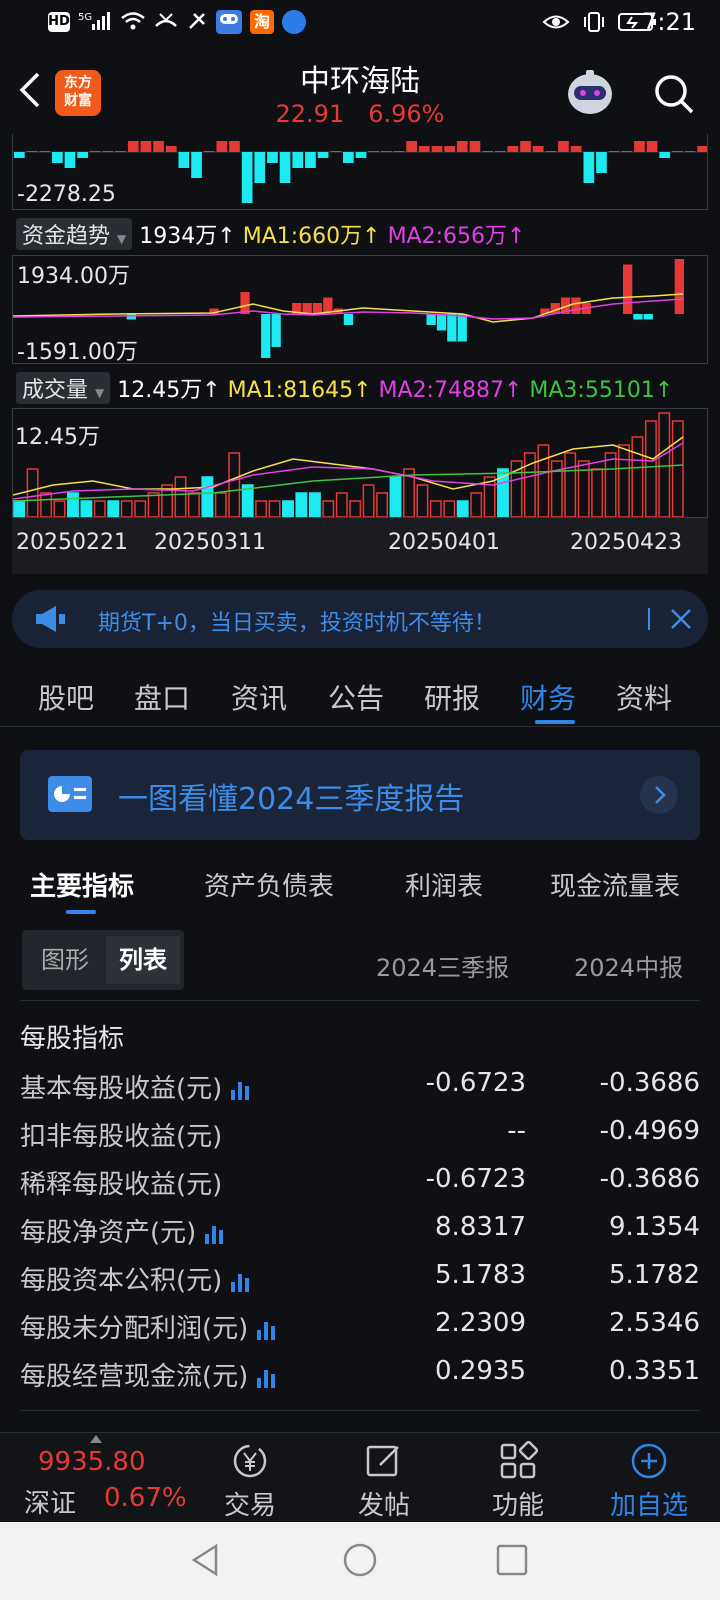  What do you see at coordinates (360, 619) in the screenshot?
I see `promo-banner: 期货T+0，当日买卖，投资时机不等待！` at bounding box center [360, 619].